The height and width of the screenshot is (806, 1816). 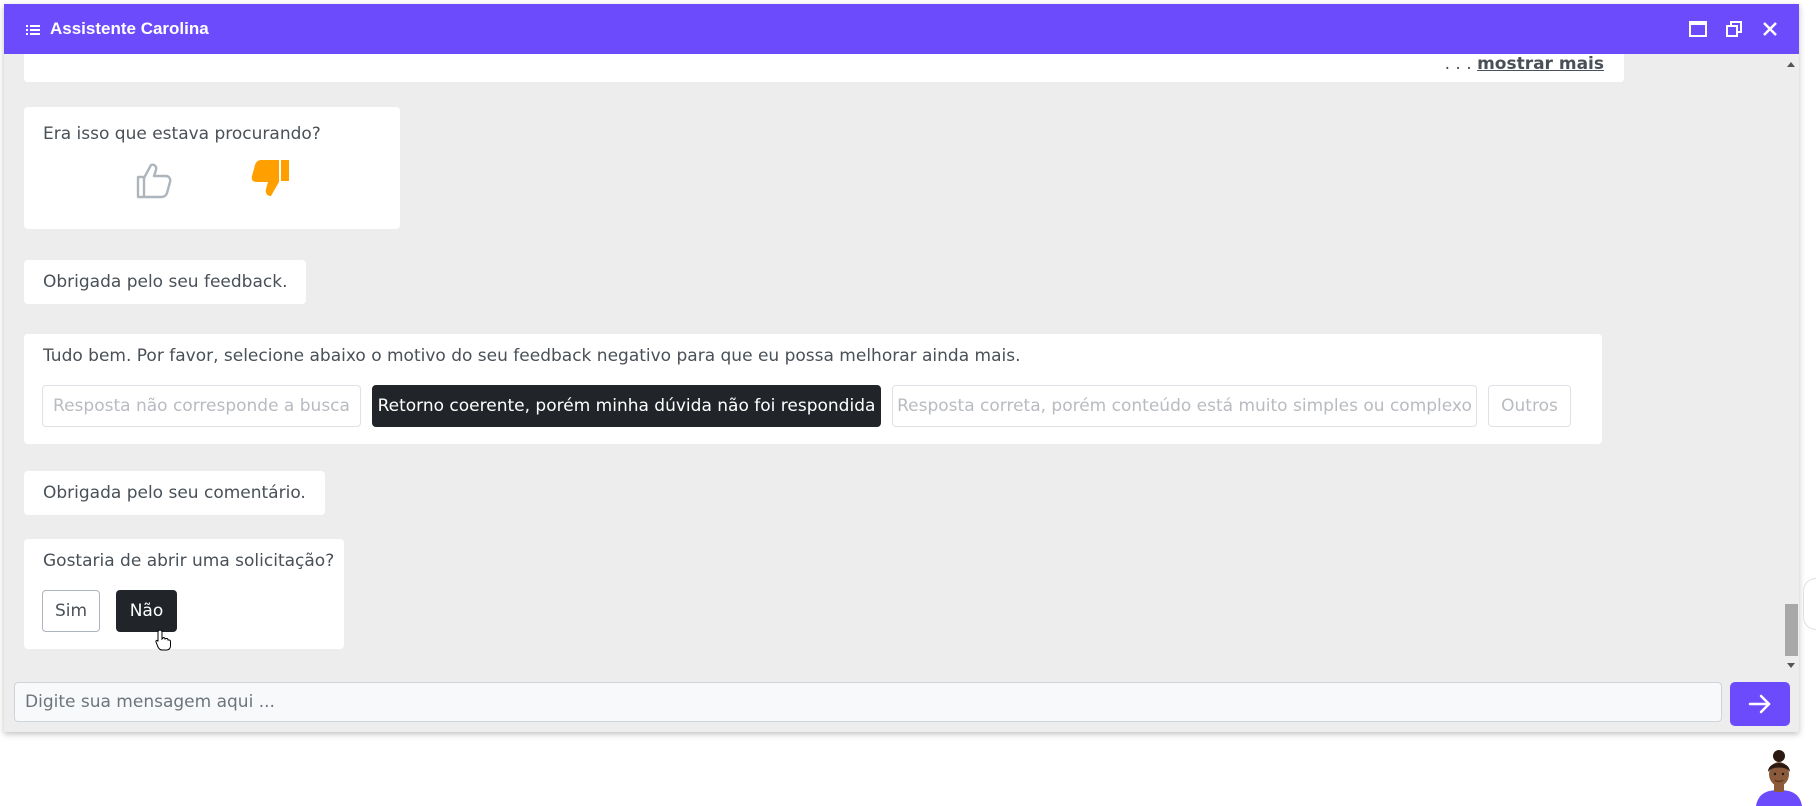 What do you see at coordinates (163, 640) in the screenshot?
I see `hand-cursor-icon` at bounding box center [163, 640].